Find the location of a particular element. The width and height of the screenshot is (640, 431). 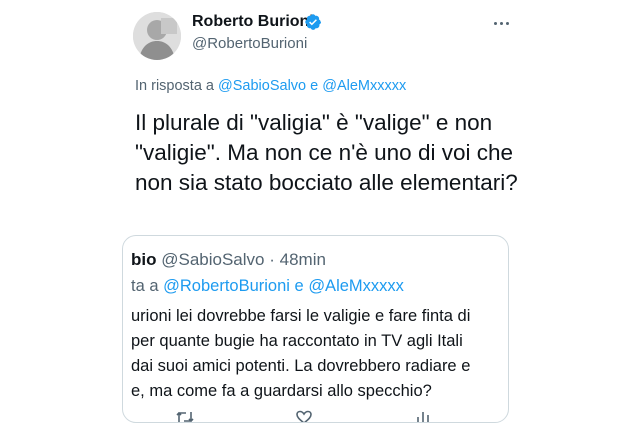

quoted-text-line: e, ma come fa a guardarsi allo specchio? is located at coordinates (281, 391).